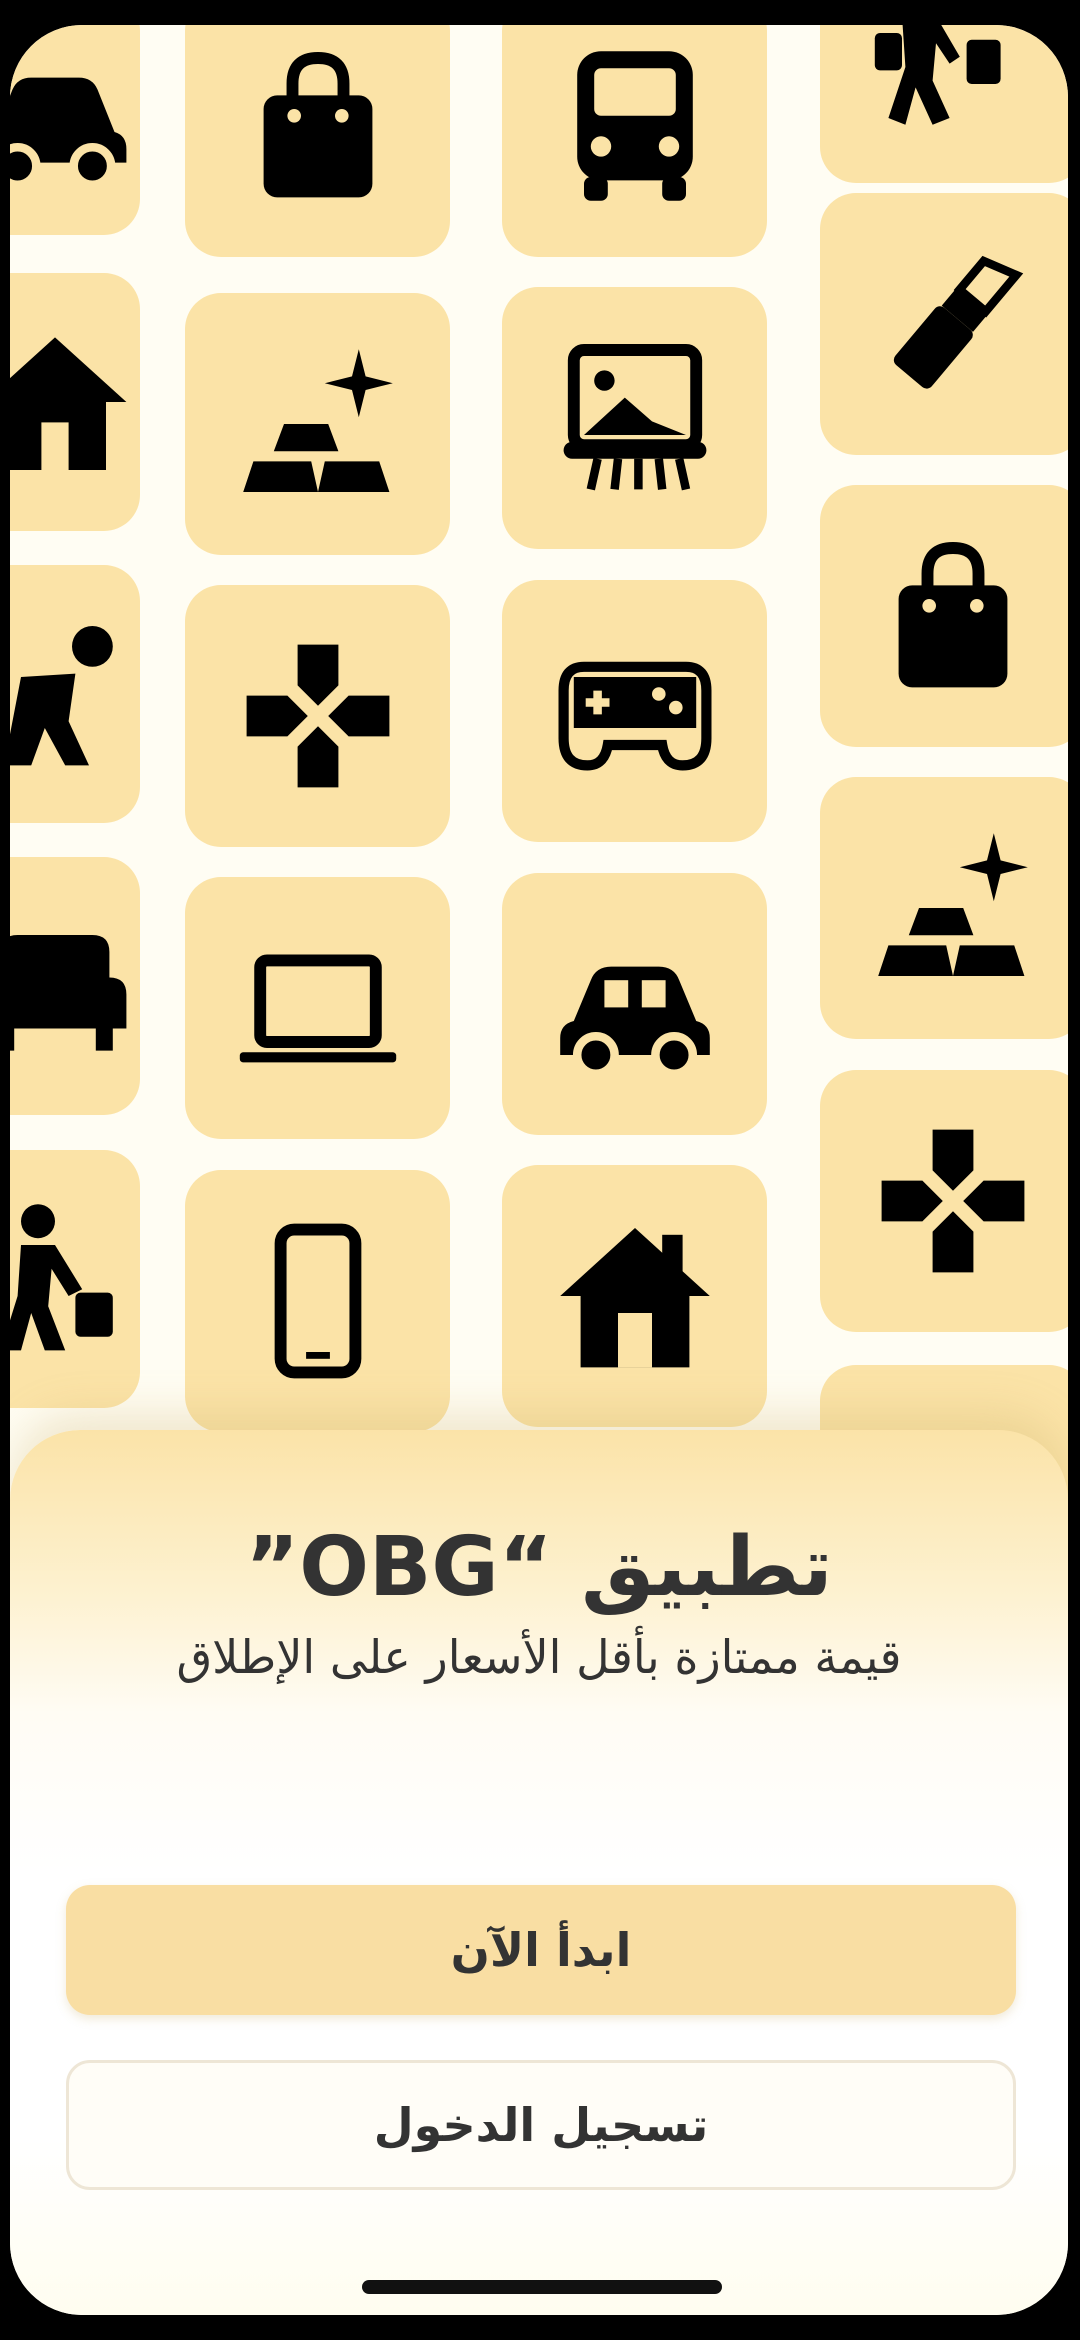 This screenshot has width=1080, height=2340. I want to click on phone-icon, so click(317, 1301).